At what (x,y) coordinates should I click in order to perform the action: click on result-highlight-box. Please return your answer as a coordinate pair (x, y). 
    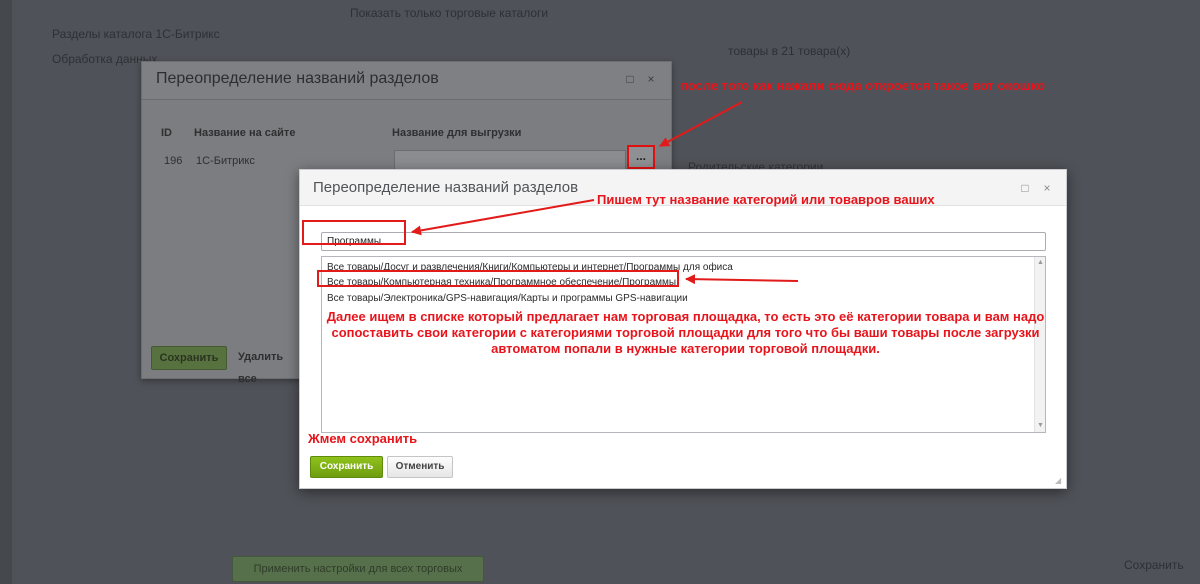
    Looking at the image, I should click on (498, 278).